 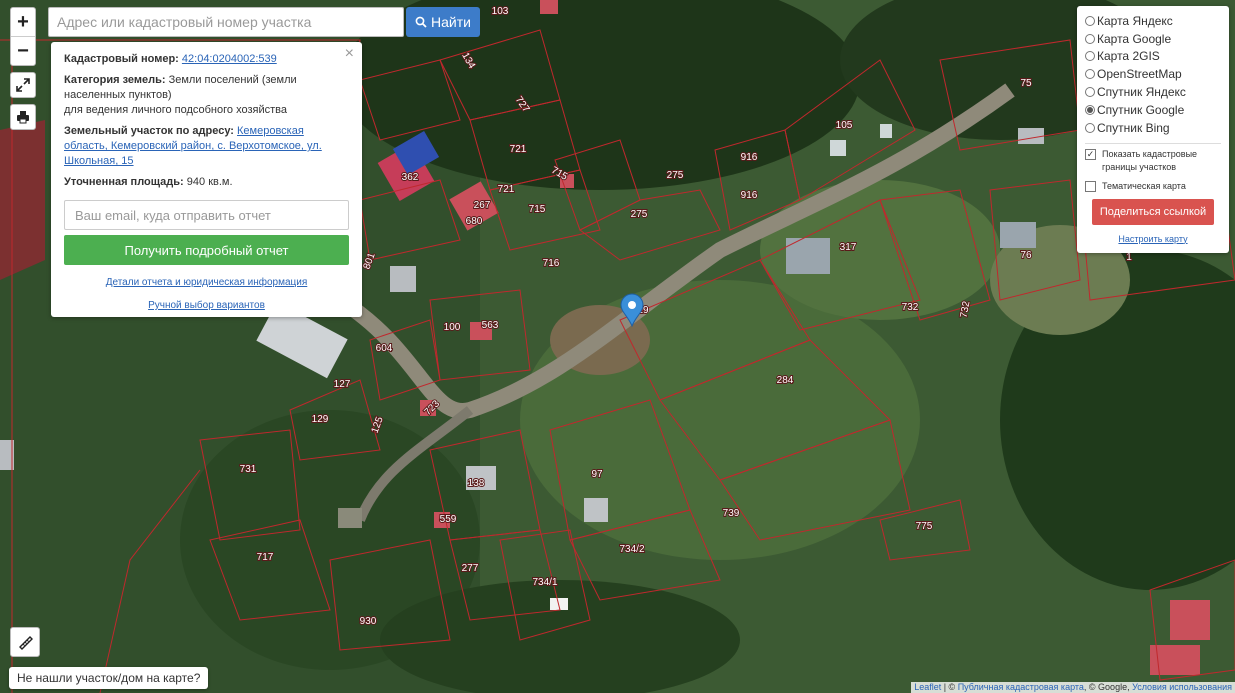 I want to click on layer-option: Карта 2GIS, so click(x=1153, y=57).